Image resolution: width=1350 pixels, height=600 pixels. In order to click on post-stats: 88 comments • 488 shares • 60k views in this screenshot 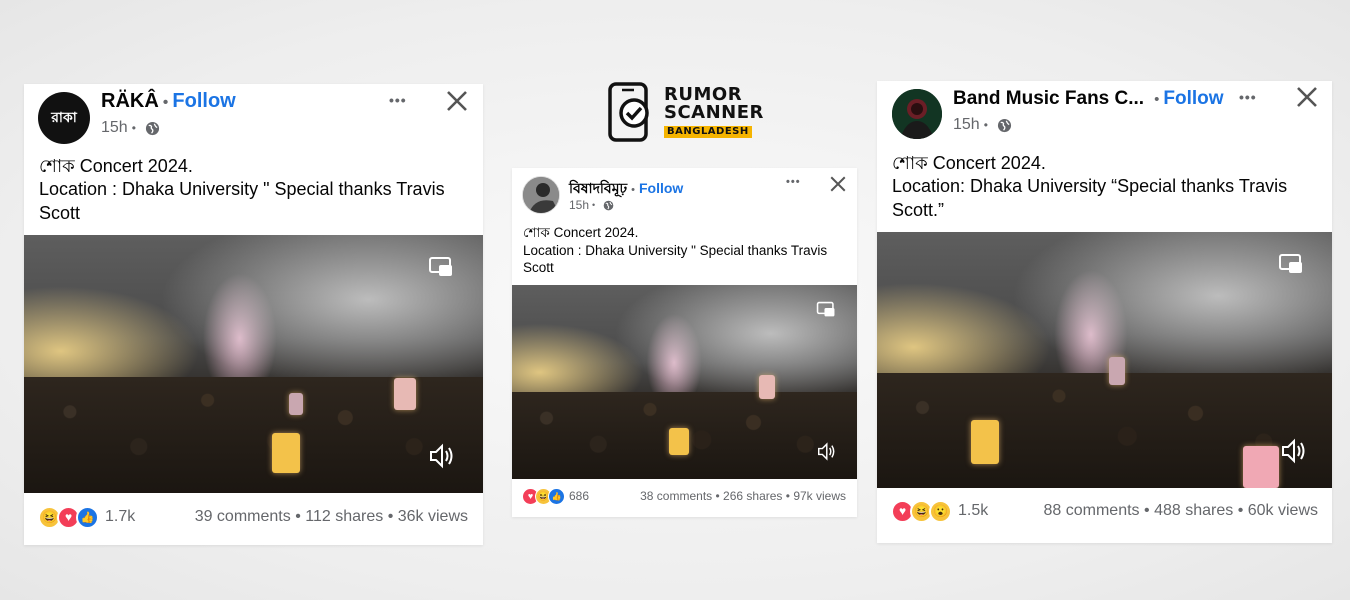, I will do `click(1181, 511)`.